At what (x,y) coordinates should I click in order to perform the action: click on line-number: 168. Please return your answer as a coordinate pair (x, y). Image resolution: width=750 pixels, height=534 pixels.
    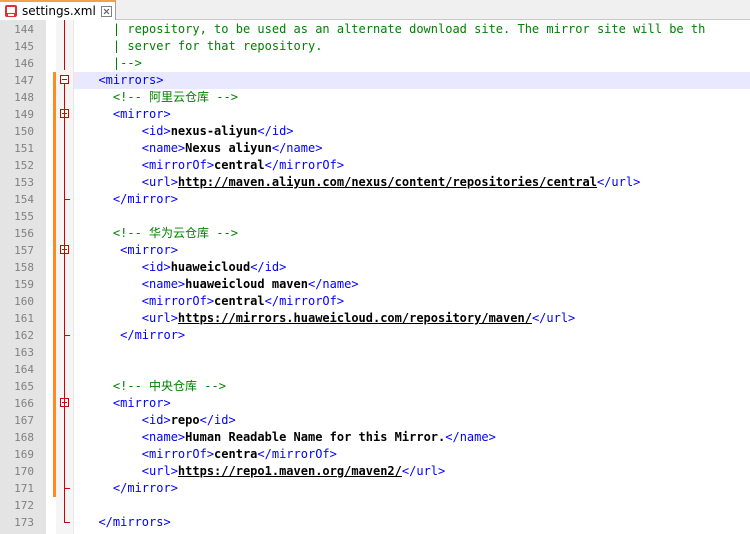
    Looking at the image, I should click on (24, 437).